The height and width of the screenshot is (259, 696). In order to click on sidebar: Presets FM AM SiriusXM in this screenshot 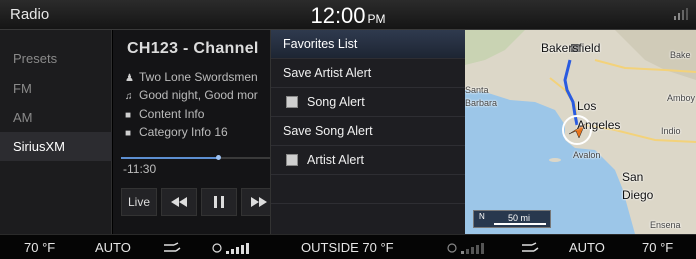, I will do `click(56, 132)`.